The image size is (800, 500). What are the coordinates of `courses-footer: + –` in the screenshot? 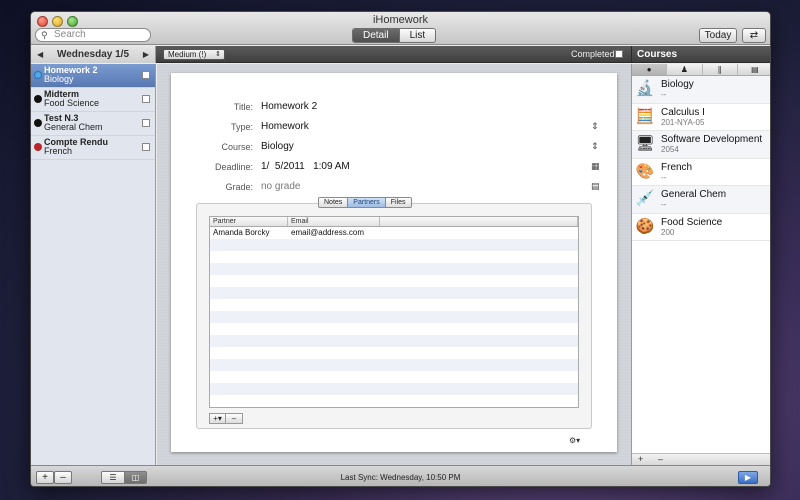 It's located at (701, 459).